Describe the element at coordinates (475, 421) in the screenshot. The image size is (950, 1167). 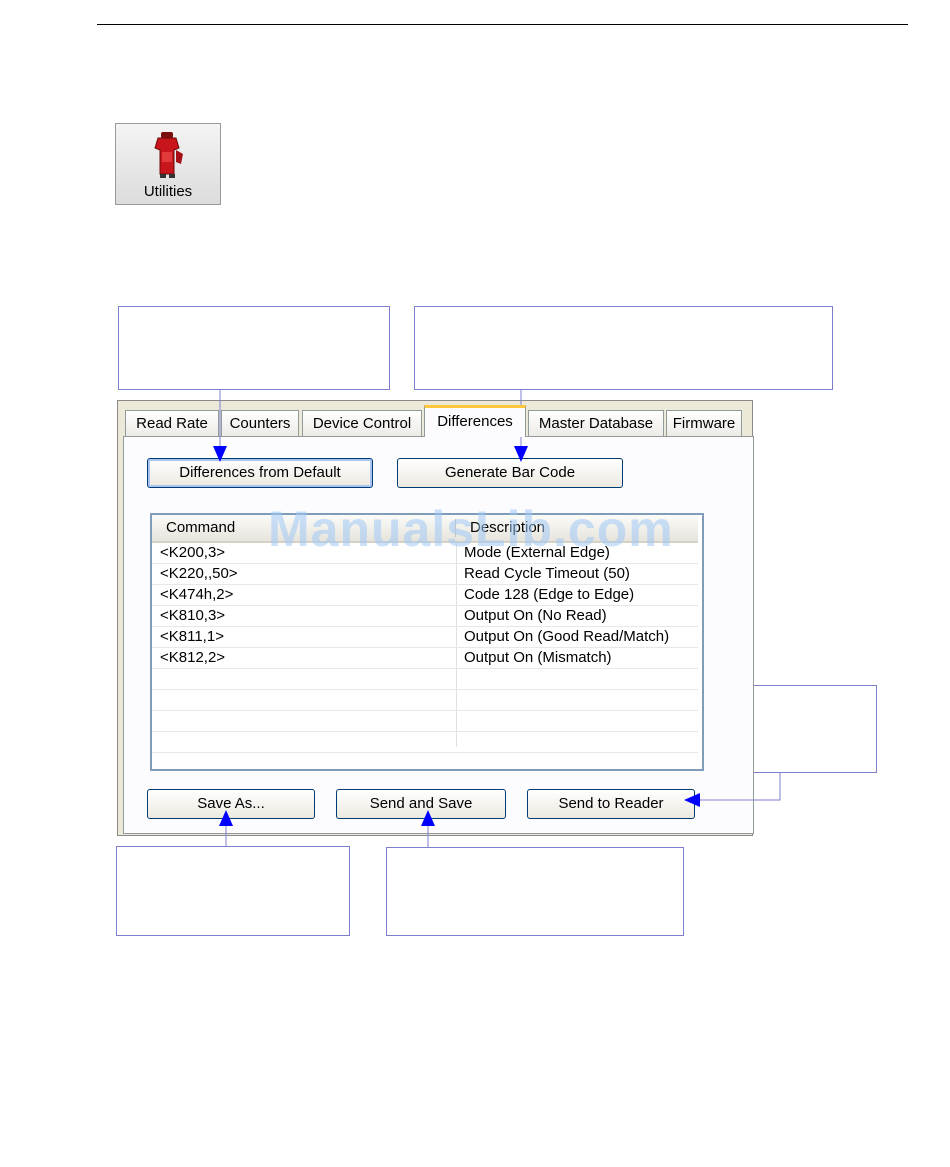
I see `tab-differences: Differences` at that location.